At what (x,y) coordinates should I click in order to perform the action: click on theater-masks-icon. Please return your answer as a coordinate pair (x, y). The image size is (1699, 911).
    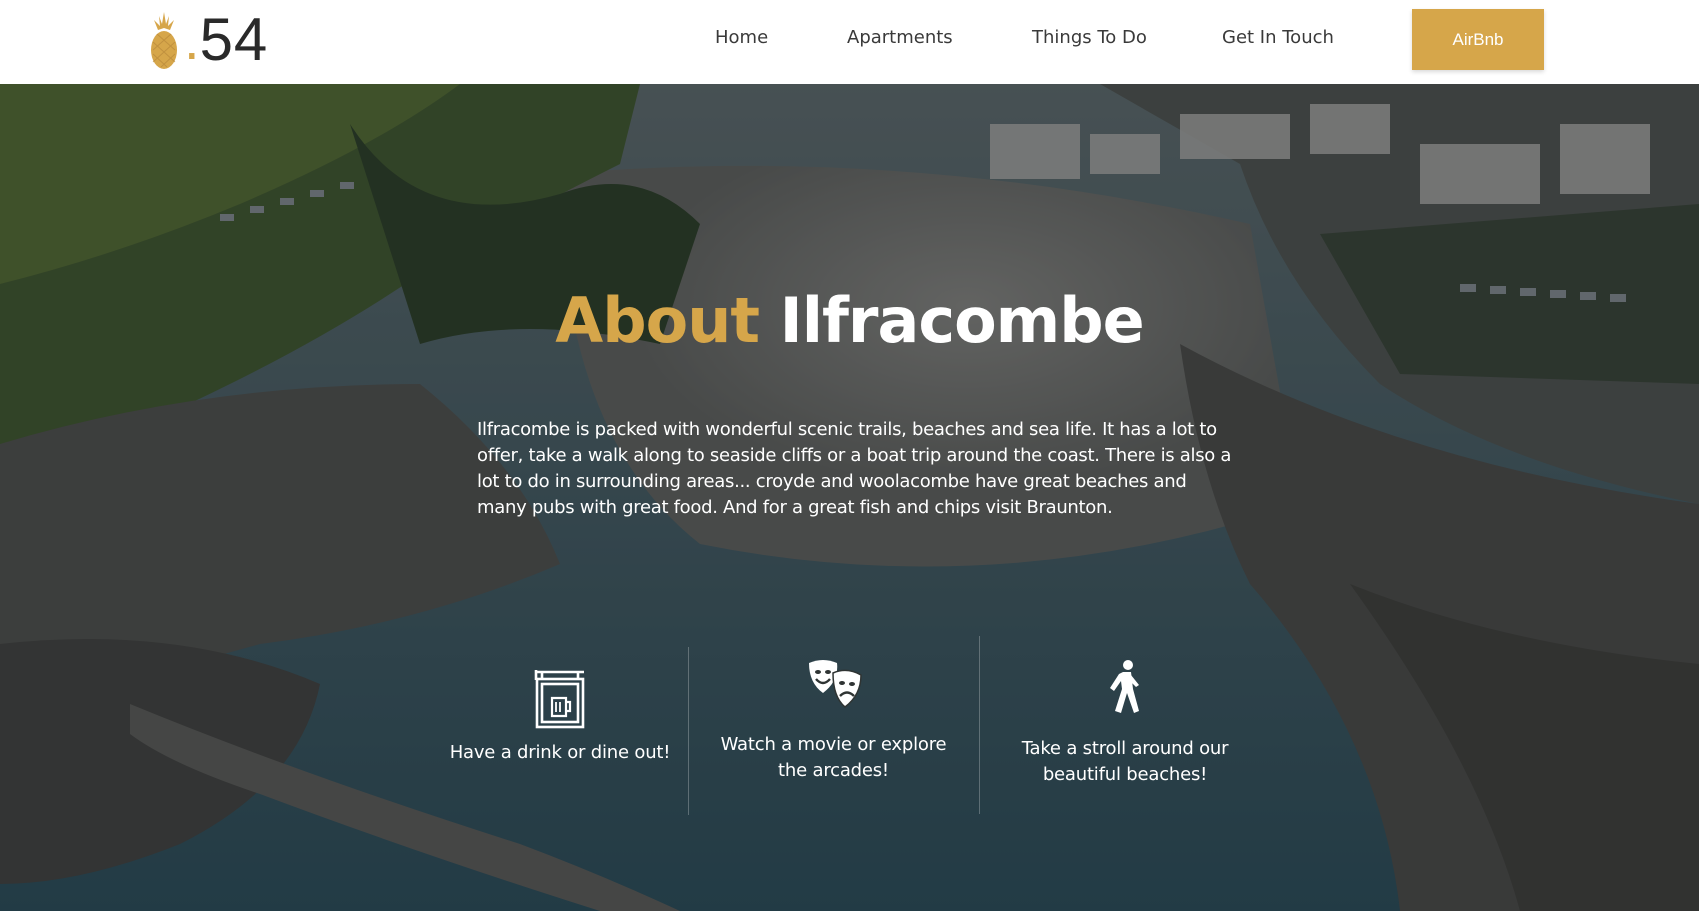
    Looking at the image, I should click on (835, 684).